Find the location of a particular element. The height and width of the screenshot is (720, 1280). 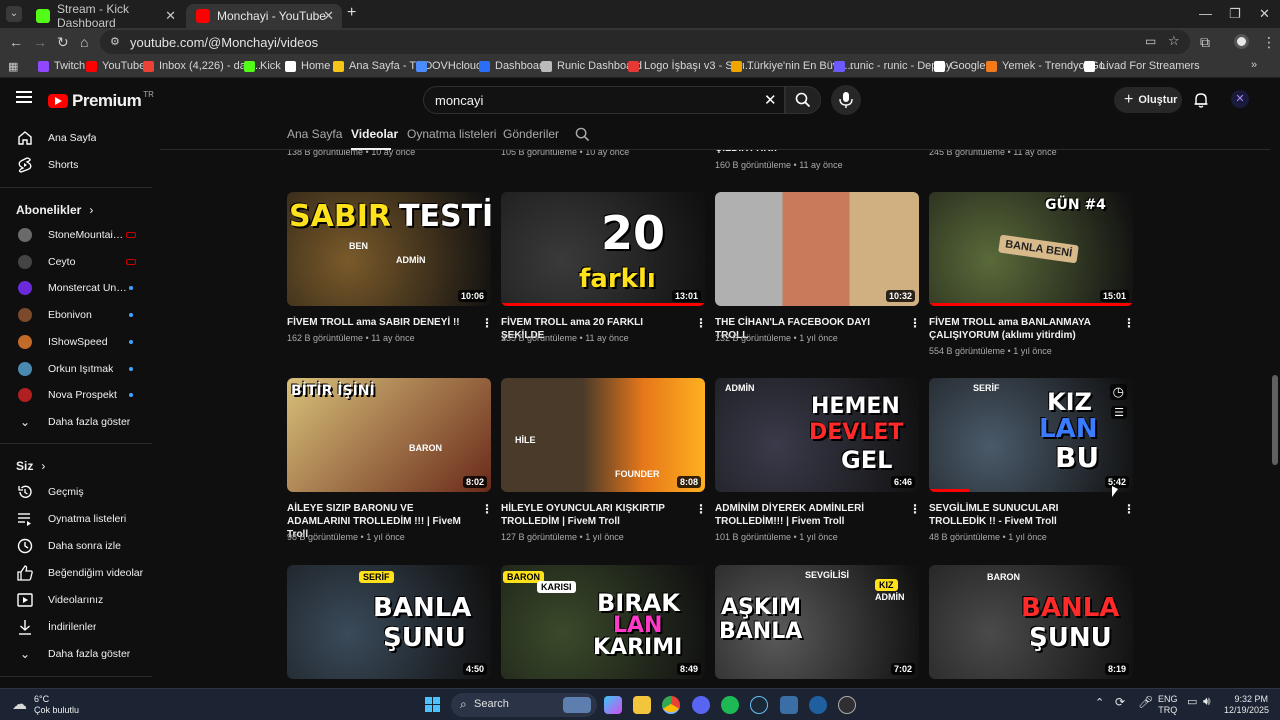

obs-icon is located at coordinates (847, 705).